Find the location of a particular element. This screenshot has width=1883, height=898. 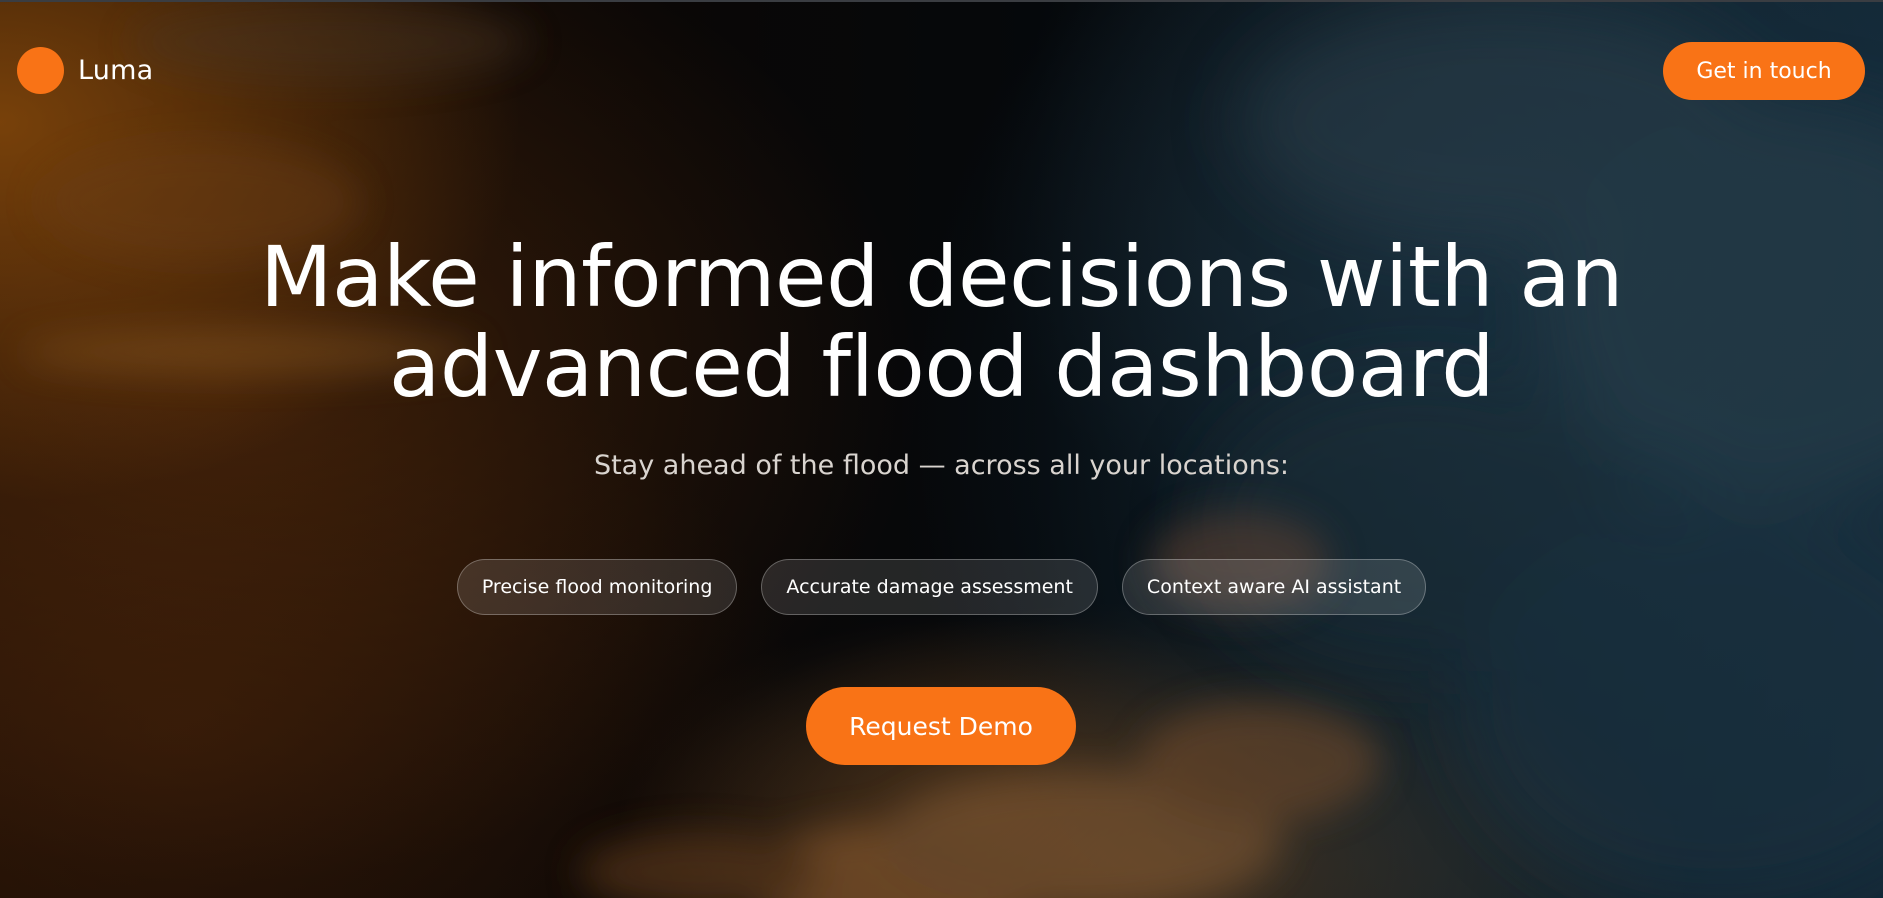

request-demo-button: Request Demo is located at coordinates (941, 726).